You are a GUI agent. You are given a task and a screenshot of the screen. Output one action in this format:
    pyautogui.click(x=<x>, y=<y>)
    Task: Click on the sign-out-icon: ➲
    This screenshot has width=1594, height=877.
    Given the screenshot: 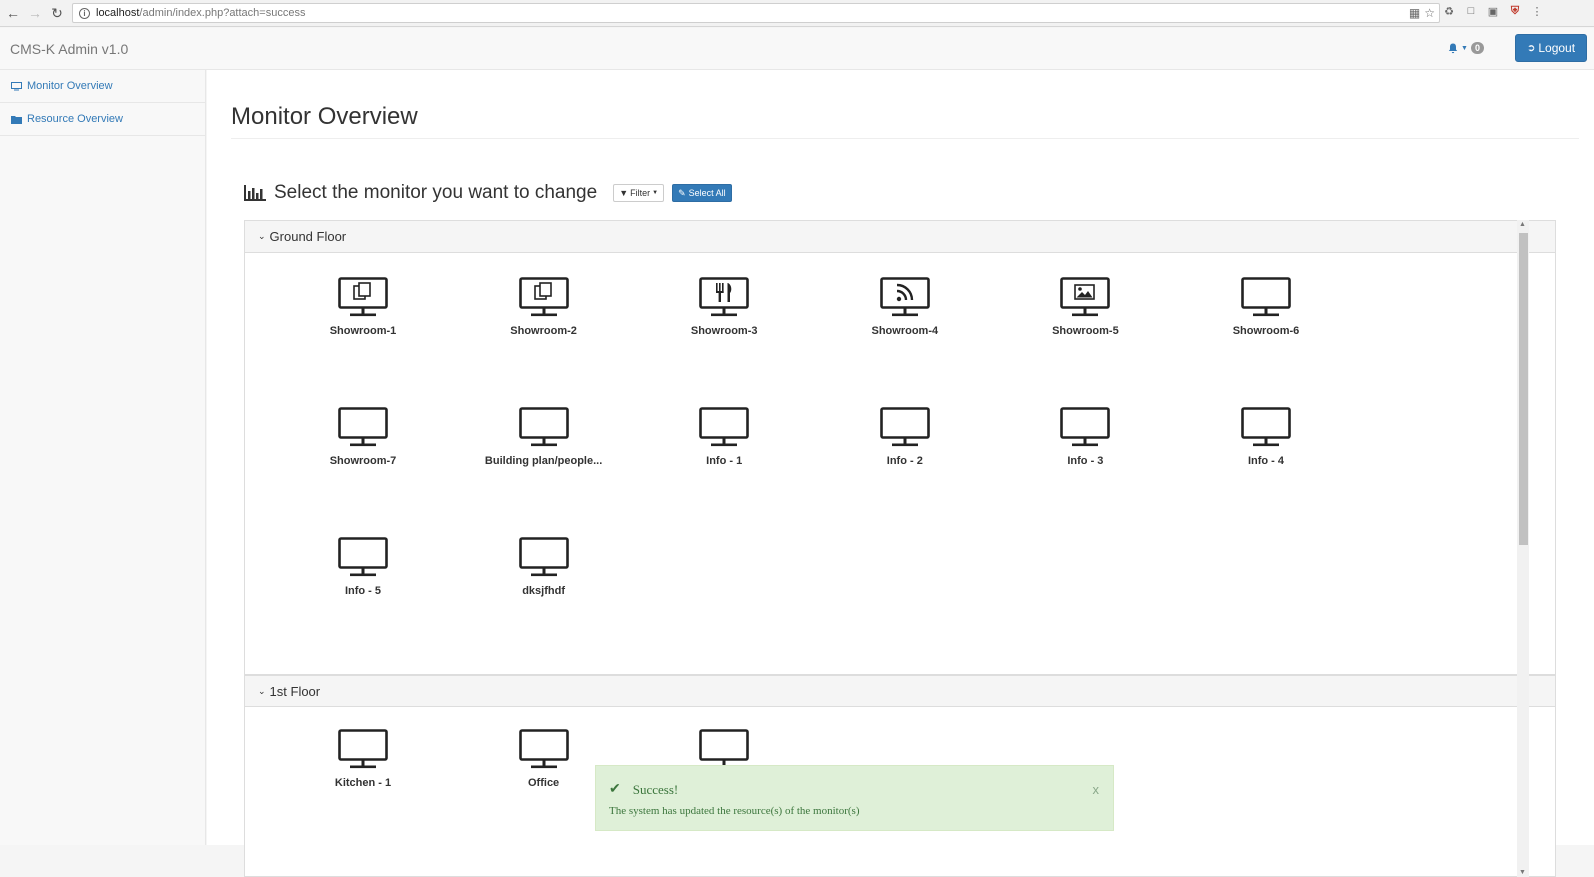 What is the action you would take?
    pyautogui.click(x=1531, y=48)
    